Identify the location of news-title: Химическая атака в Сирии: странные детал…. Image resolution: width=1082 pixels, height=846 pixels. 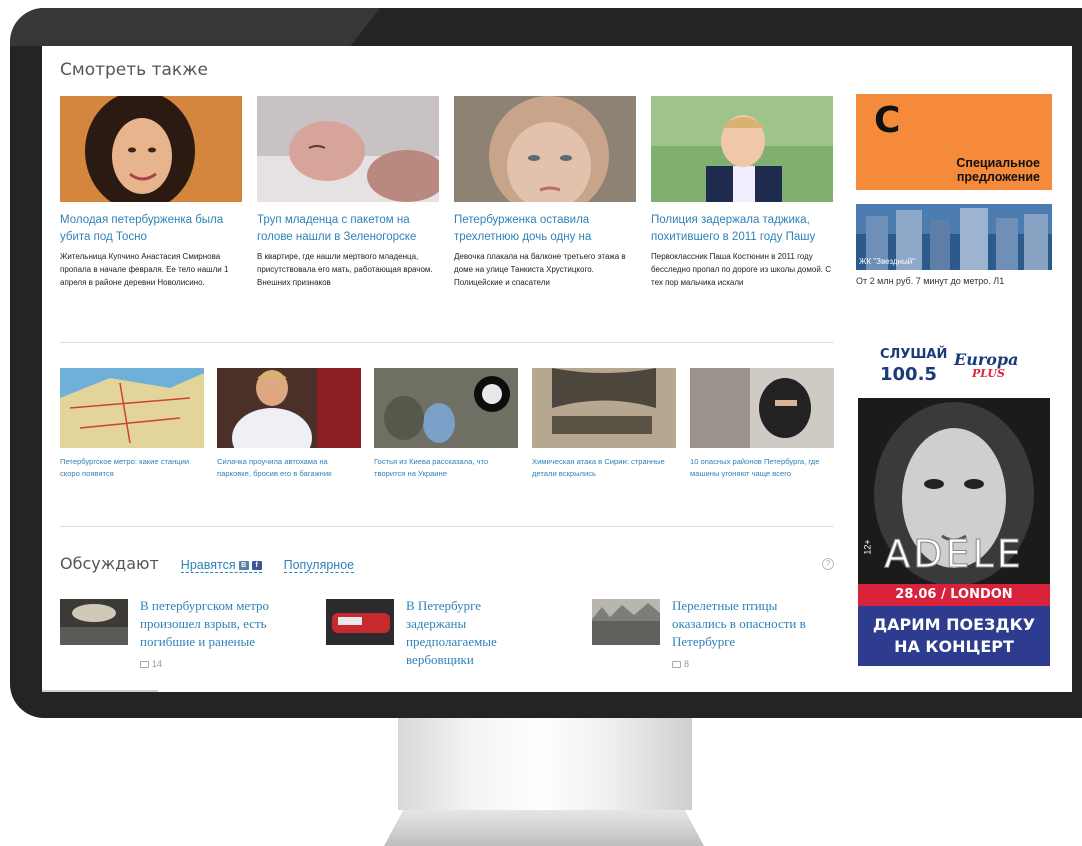
(604, 468).